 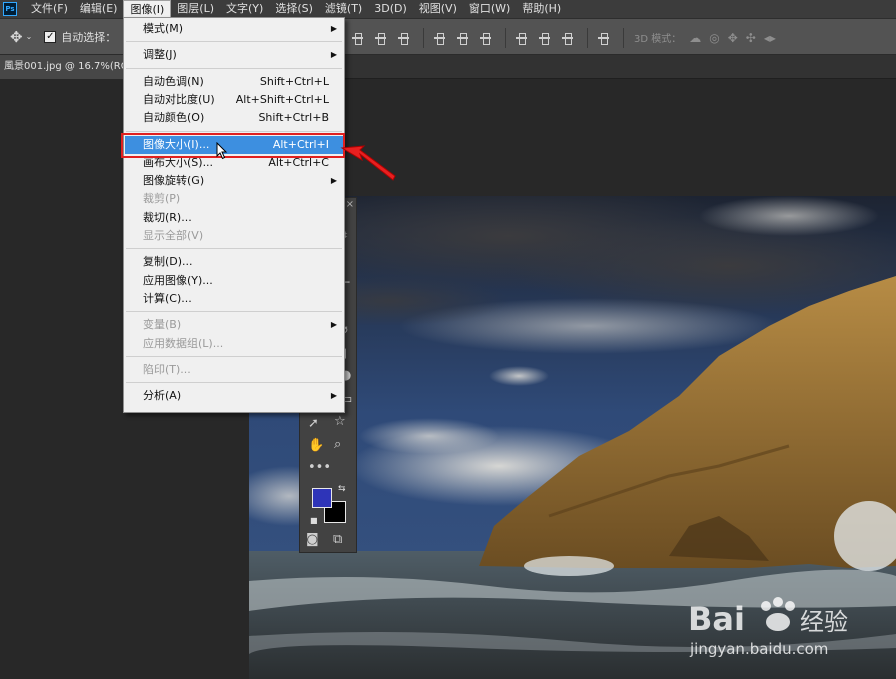 I want to click on menu-item: 视图(V), so click(x=438, y=9).